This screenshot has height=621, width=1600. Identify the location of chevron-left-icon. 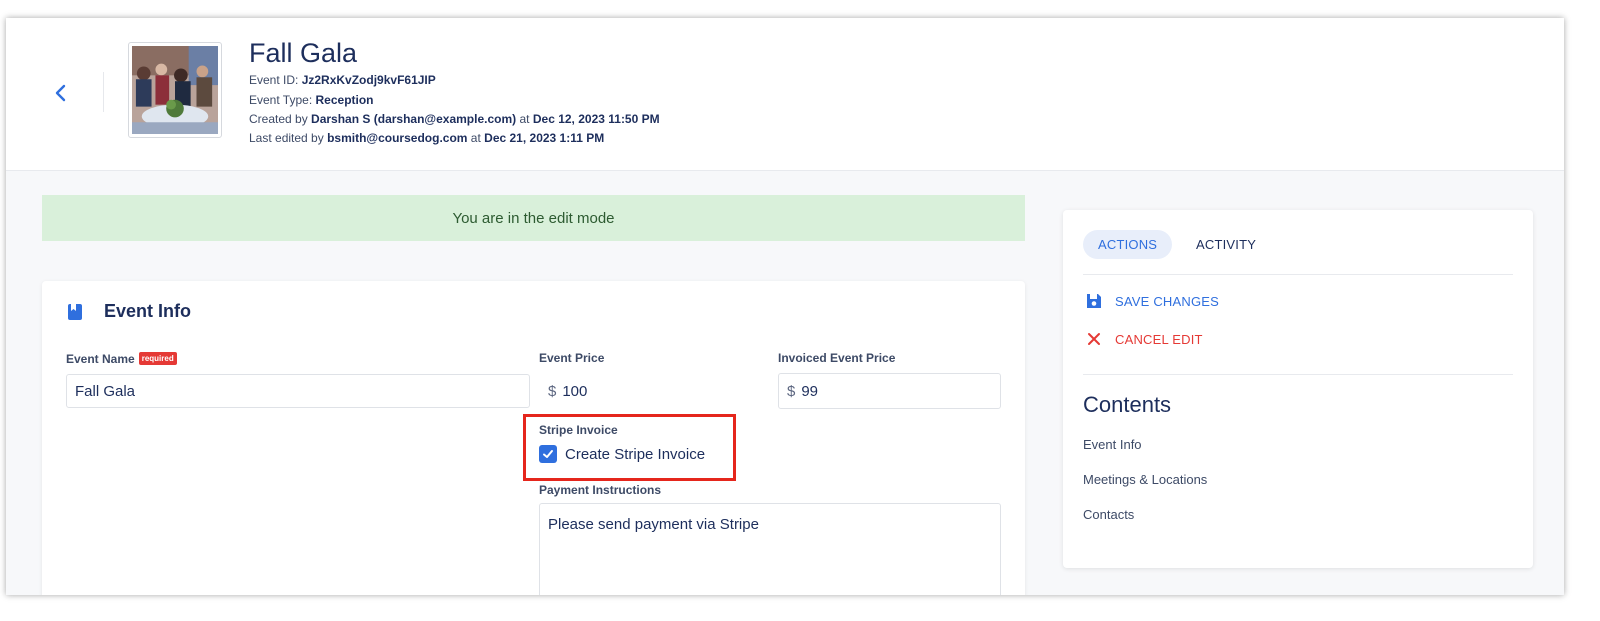
(60, 93).